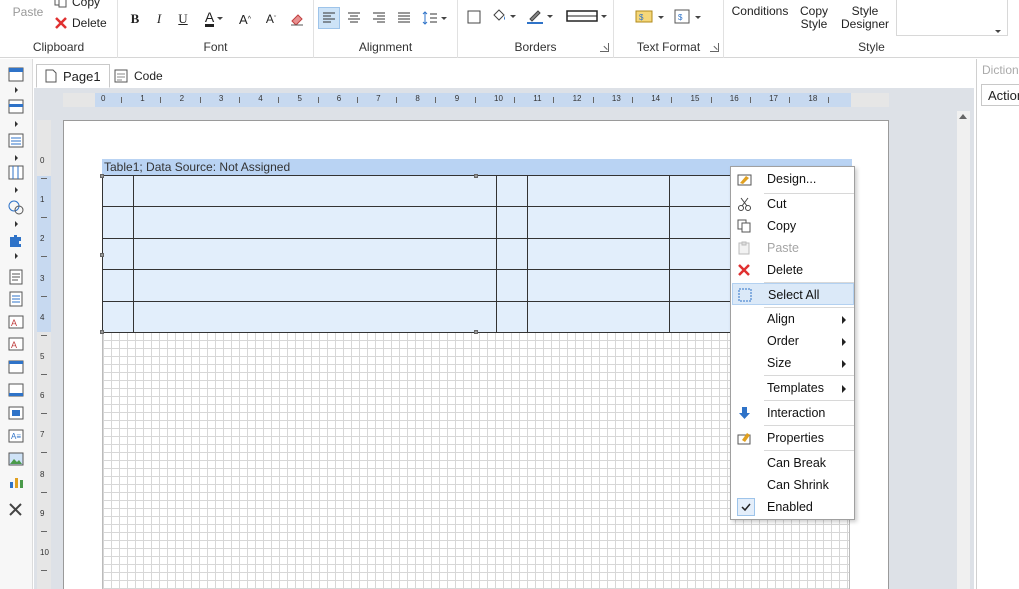  Describe the element at coordinates (963, 116) in the screenshot. I see `scroll-up-icon` at that location.